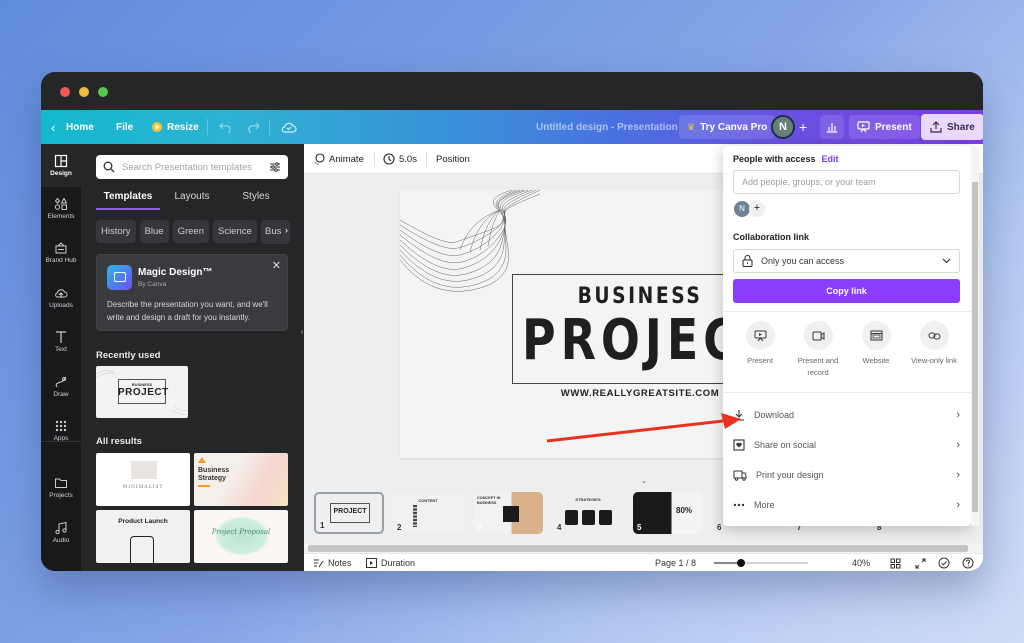  Describe the element at coordinates (61, 252) in the screenshot. I see `rail-item-brand-hub: Brand Hub` at that location.